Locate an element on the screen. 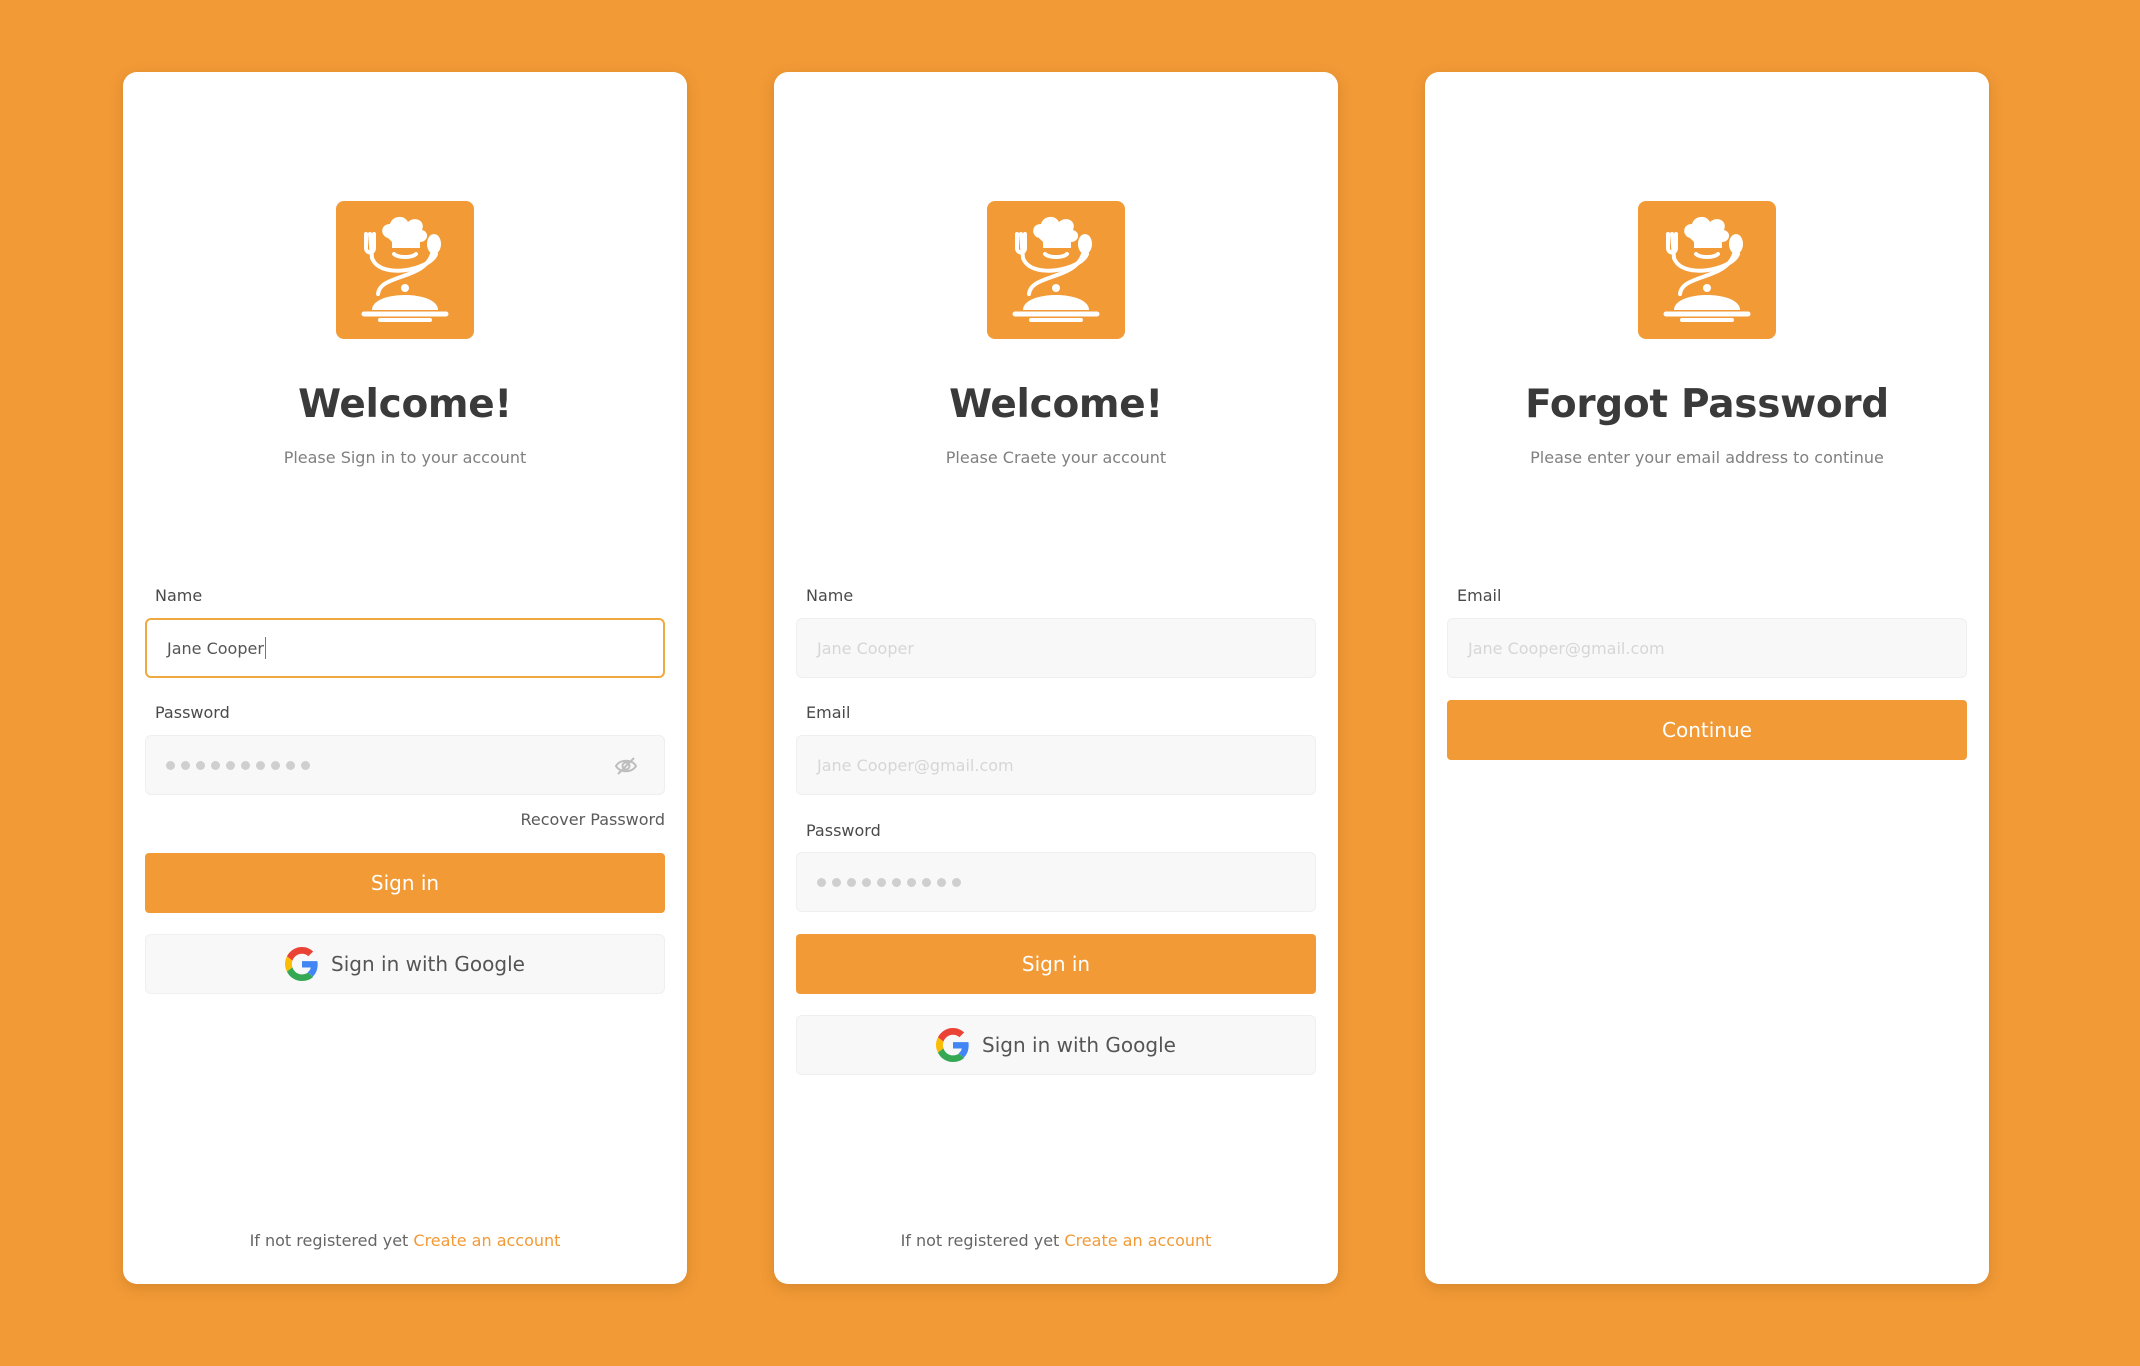 The image size is (2140, 1366). continue-button: Continue is located at coordinates (1707, 730).